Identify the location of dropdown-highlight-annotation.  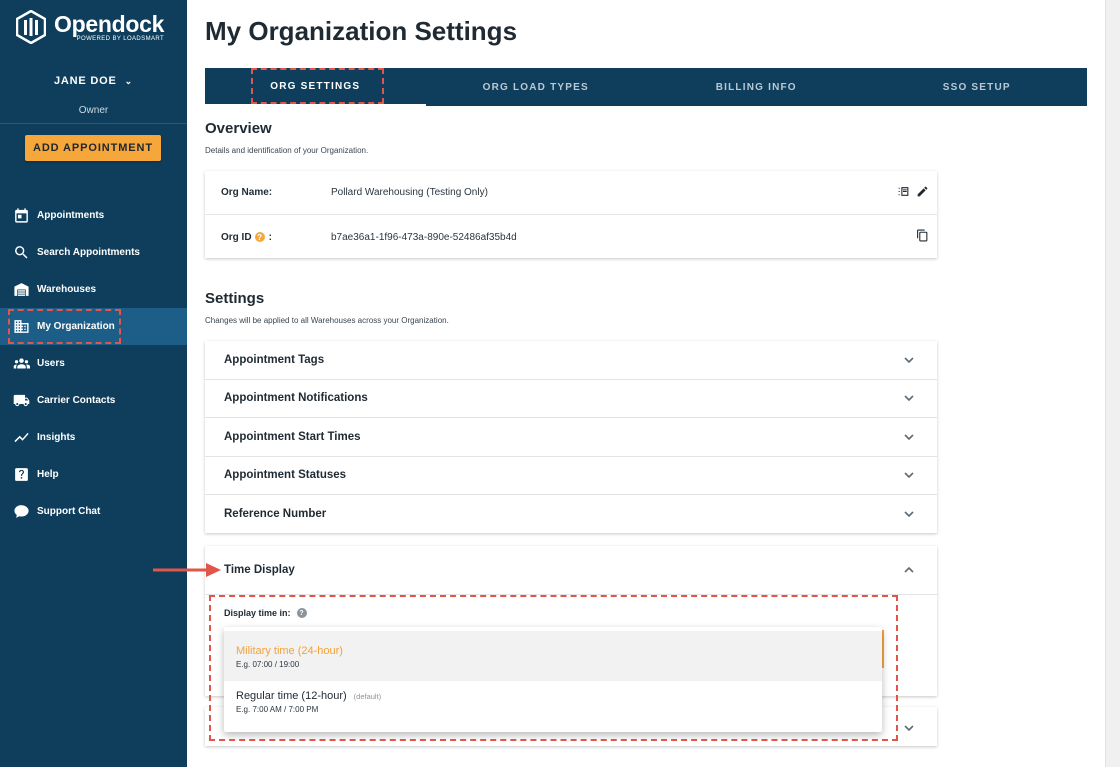
(553, 668).